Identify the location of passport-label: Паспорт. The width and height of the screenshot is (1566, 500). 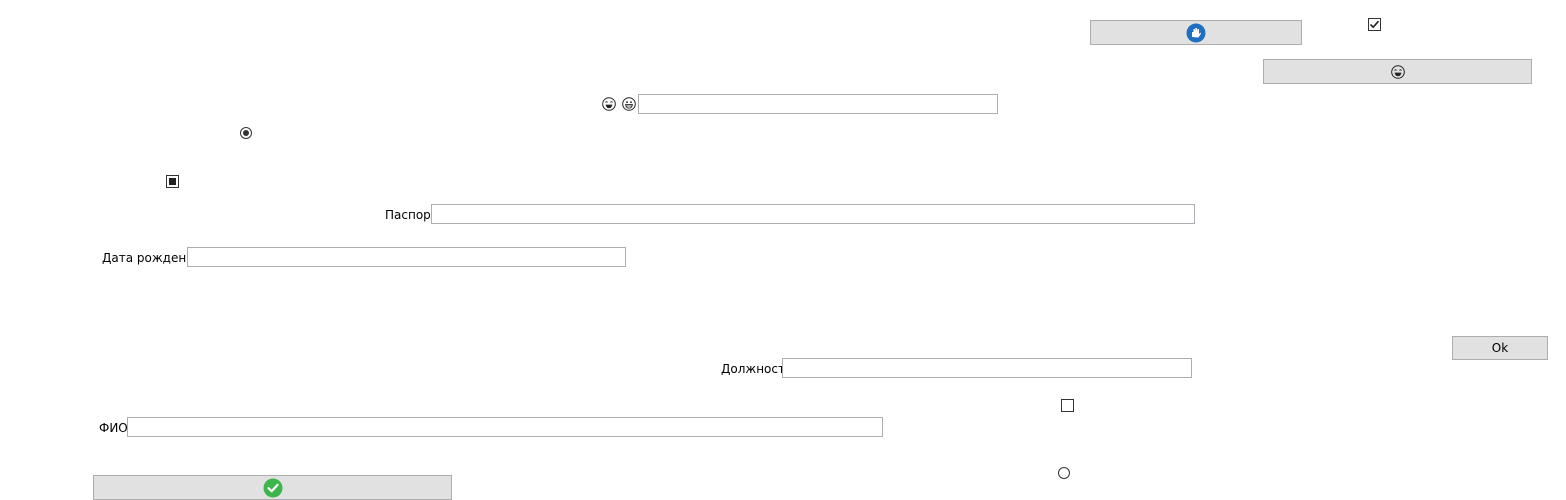
(411, 215).